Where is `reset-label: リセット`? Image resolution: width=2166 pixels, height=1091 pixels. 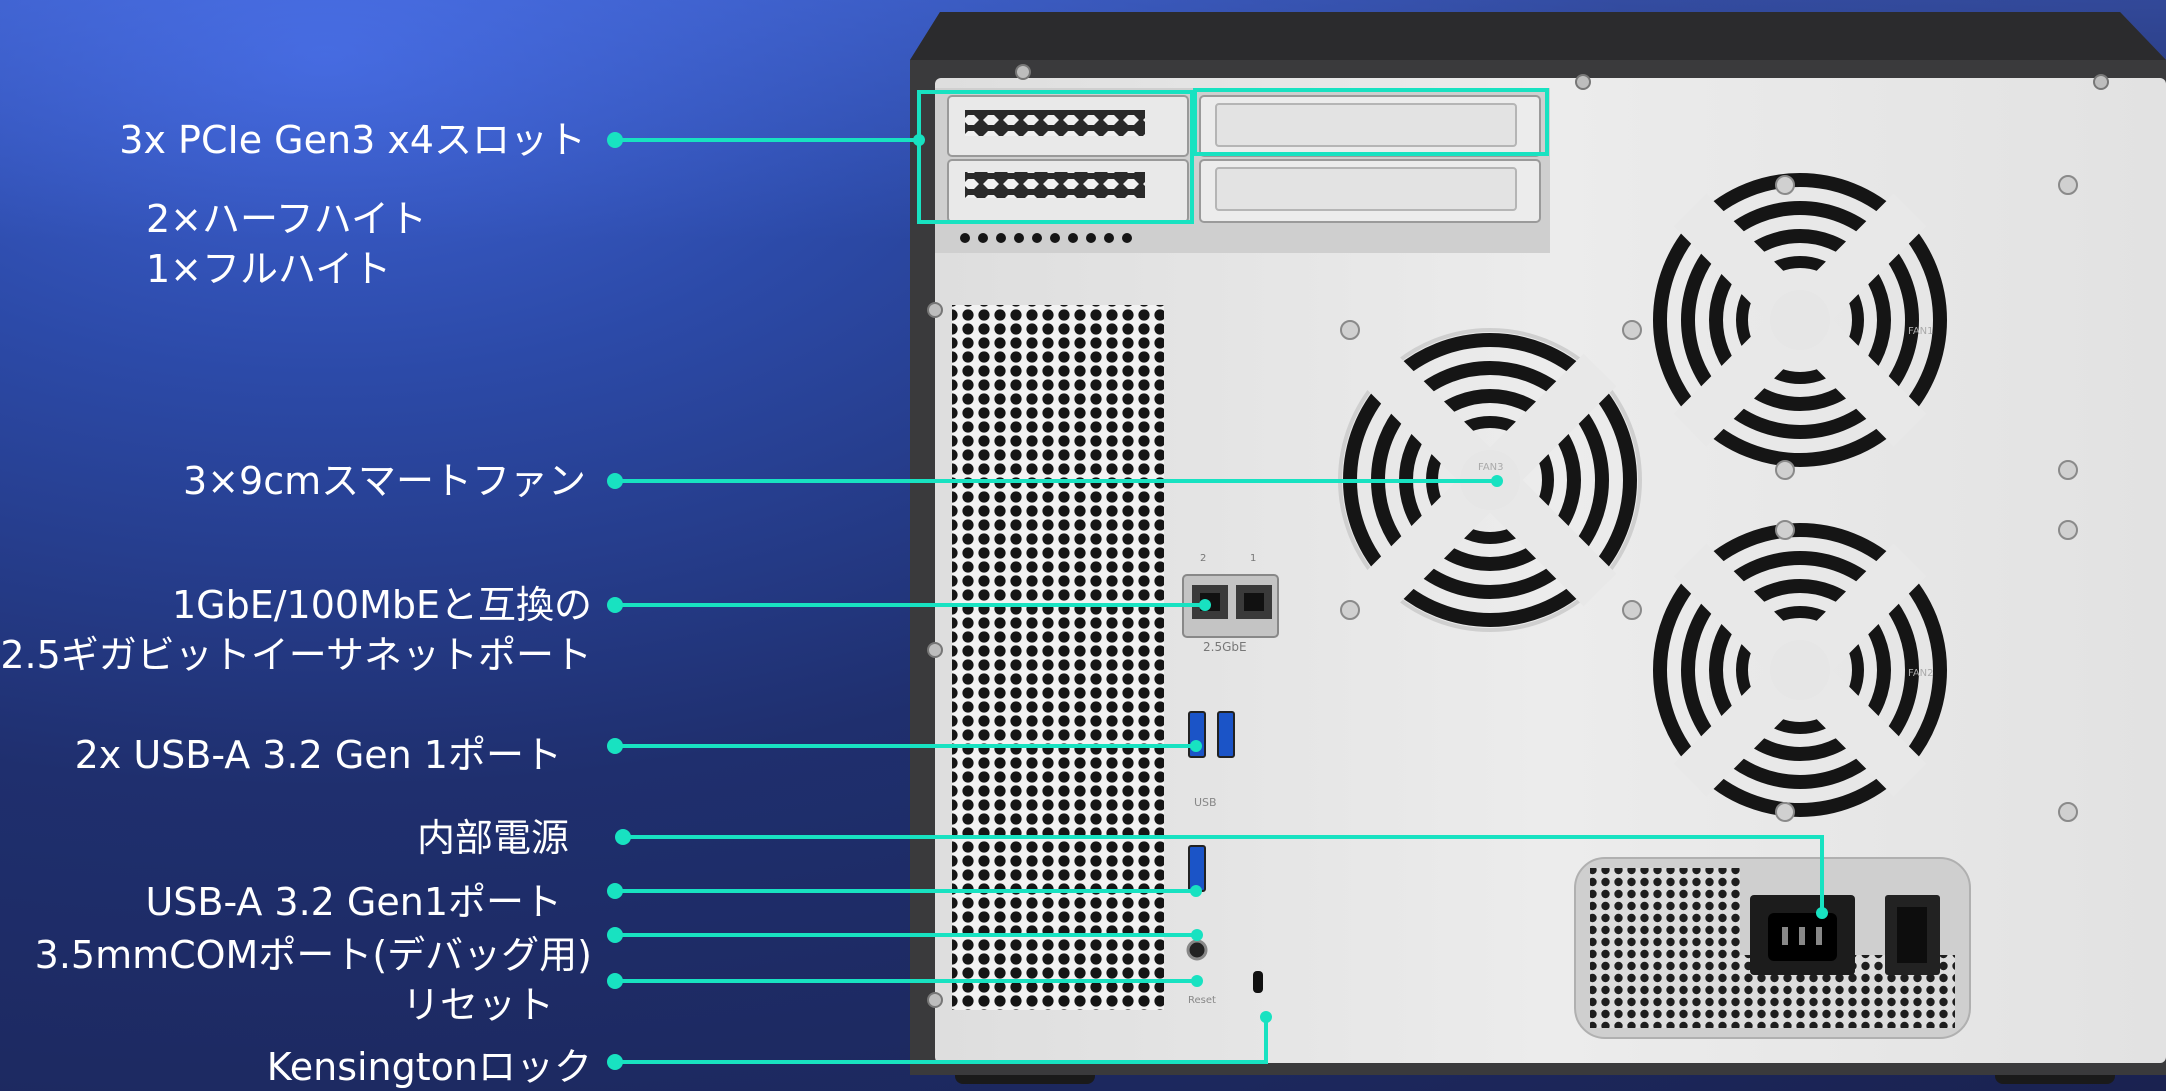 reset-label: リセット is located at coordinates (477, 1005).